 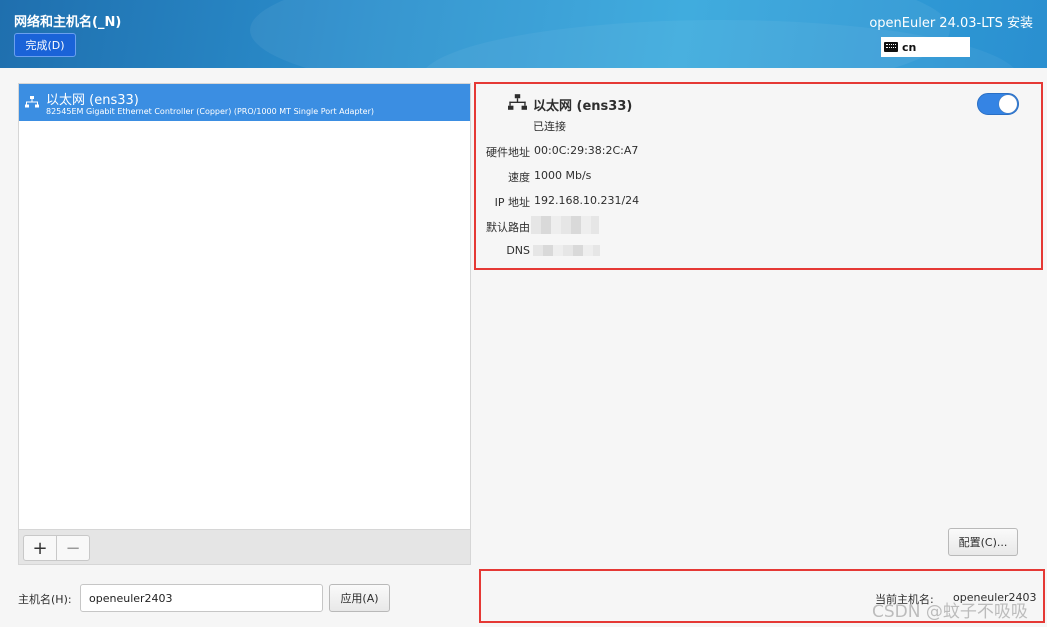 I want to click on device-list-toolbar: + −, so click(x=244, y=547).